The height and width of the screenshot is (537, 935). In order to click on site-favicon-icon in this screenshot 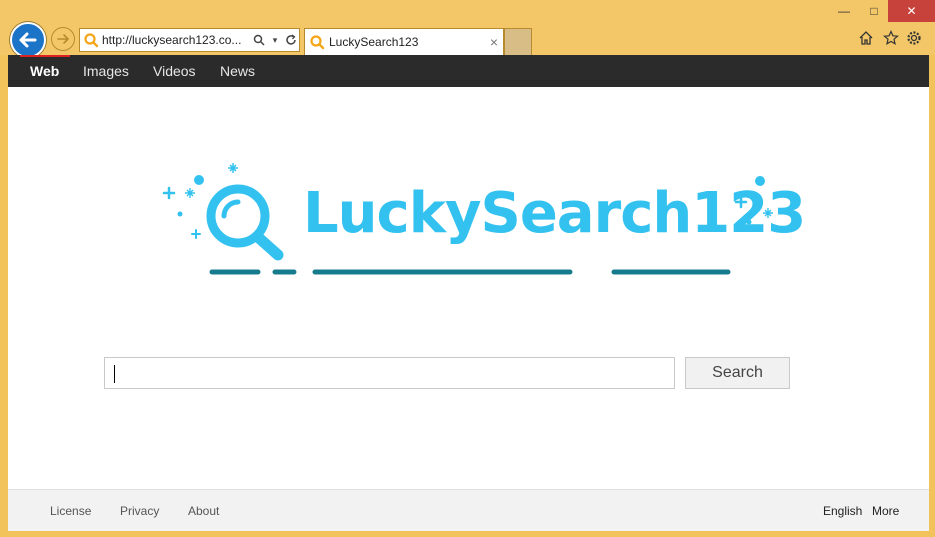, I will do `click(317, 42)`.